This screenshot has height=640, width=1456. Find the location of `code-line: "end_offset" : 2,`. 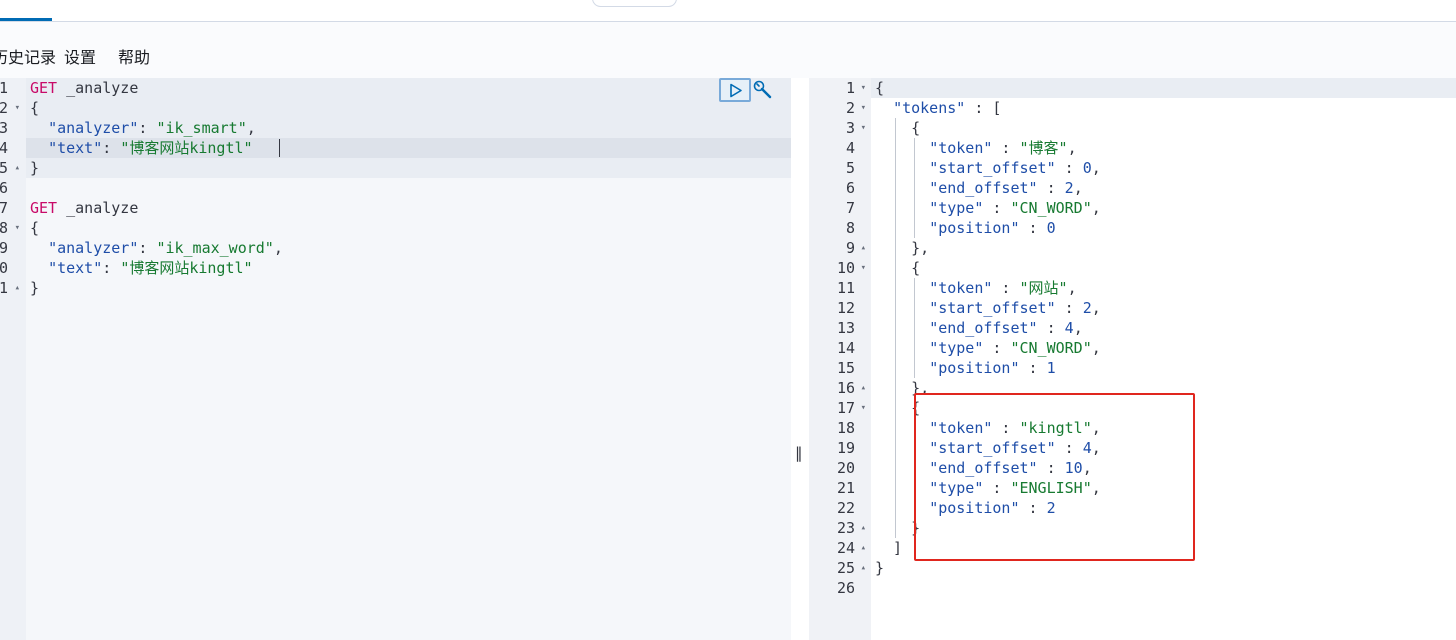

code-line: "end_offset" : 2, is located at coordinates (979, 188).